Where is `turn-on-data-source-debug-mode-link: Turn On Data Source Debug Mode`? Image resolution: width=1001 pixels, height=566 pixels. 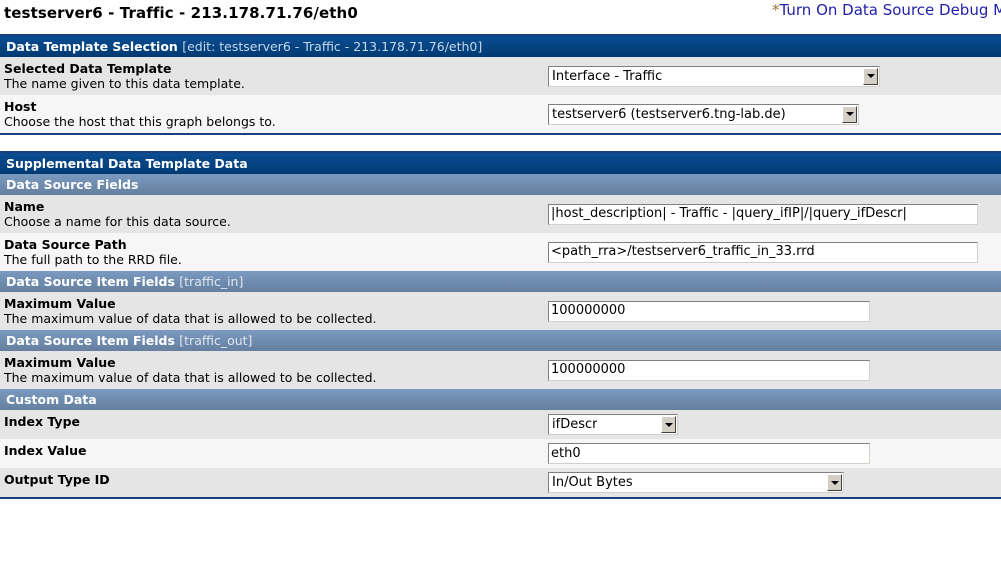 turn-on-data-source-debug-mode-link: Turn On Data Source Debug Mode is located at coordinates (890, 10).